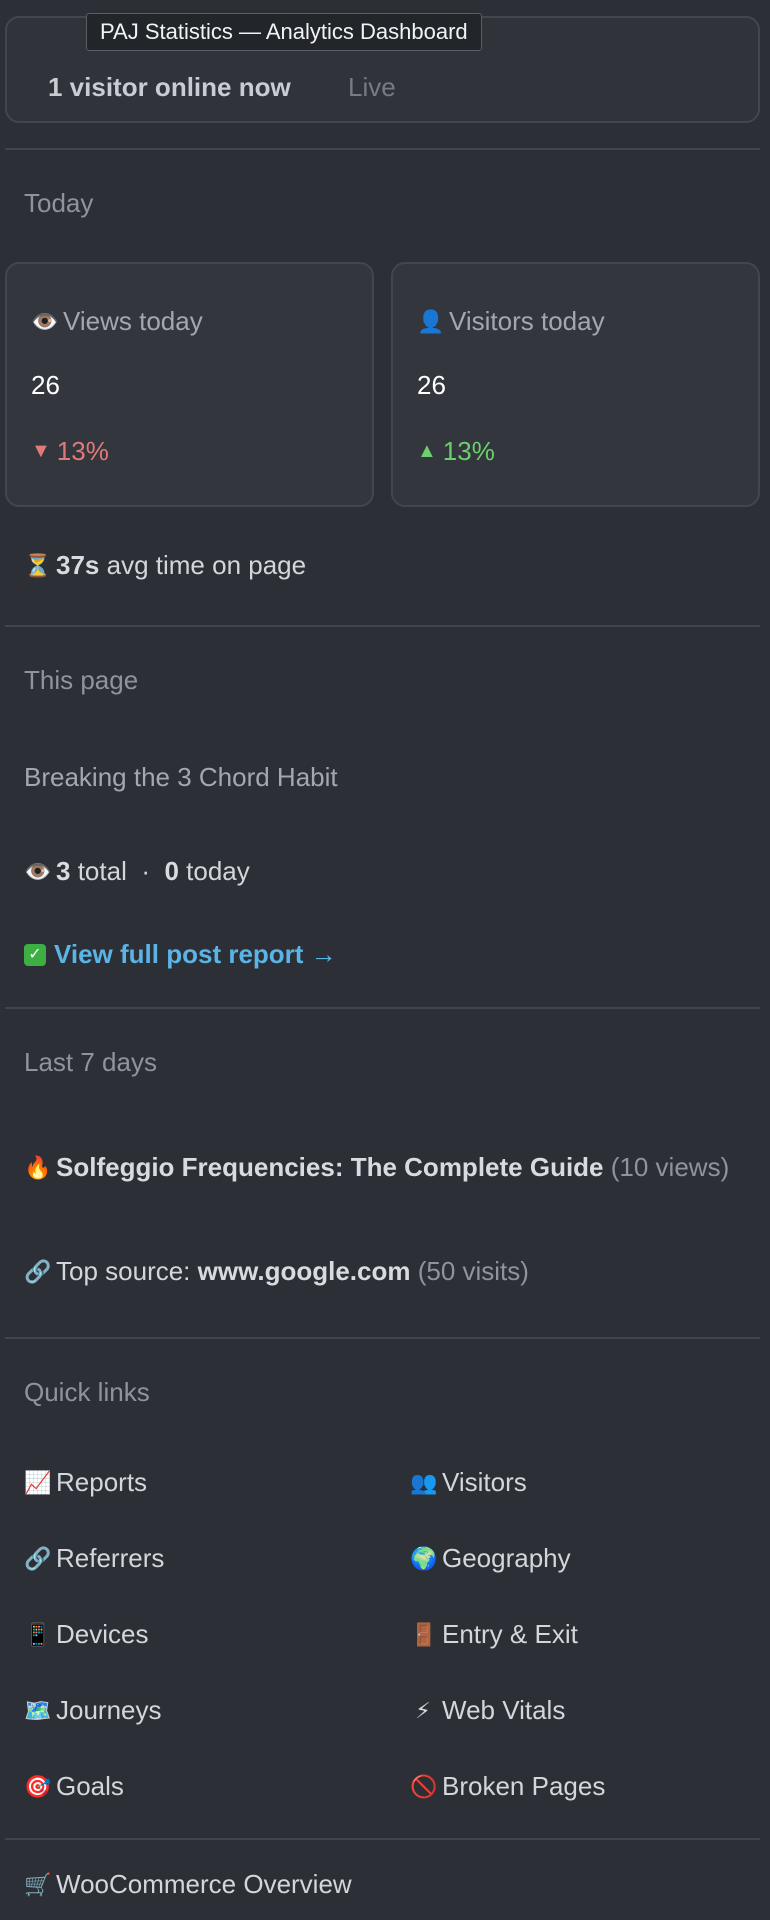  I want to click on post-today-label: today, so click(218, 871).